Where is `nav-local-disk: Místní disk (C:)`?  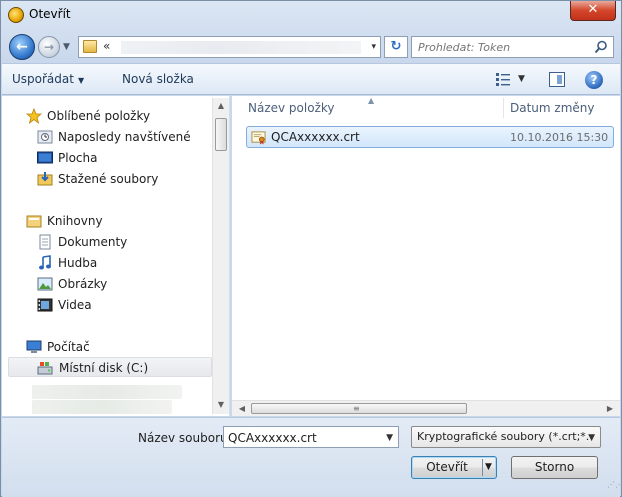 nav-local-disk: Místní disk (C:) is located at coordinates (110, 367).